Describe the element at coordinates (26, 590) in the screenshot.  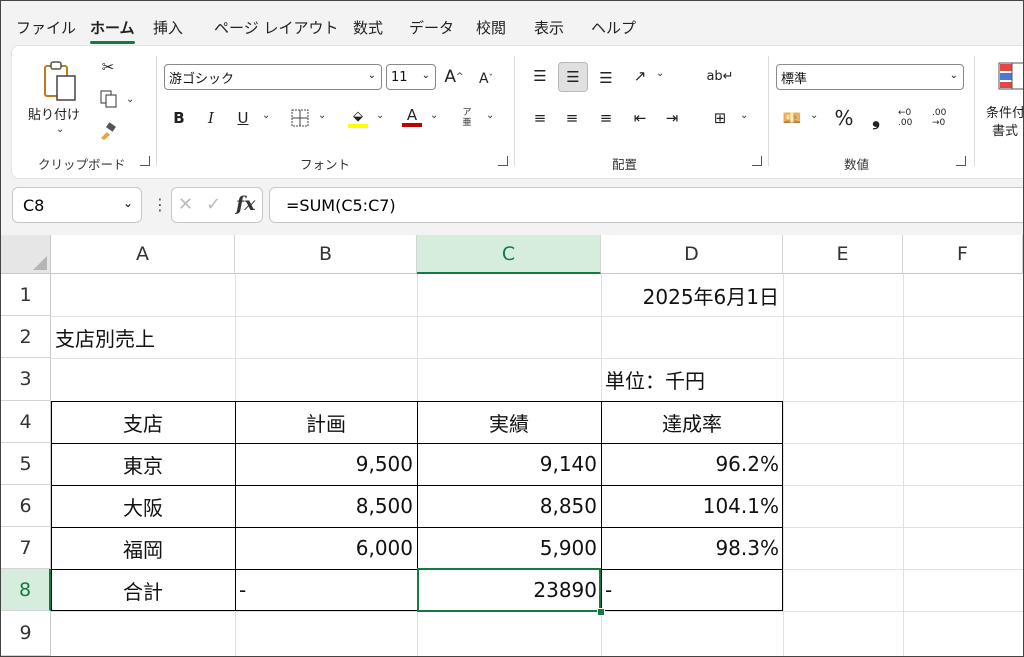
I see `row-header-8: 8` at that location.